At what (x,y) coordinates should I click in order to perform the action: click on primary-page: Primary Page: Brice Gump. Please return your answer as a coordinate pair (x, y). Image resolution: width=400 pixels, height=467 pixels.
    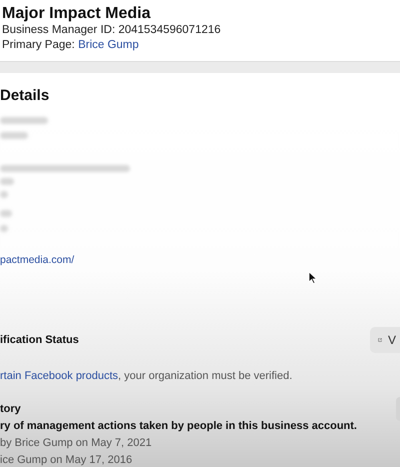
    Looking at the image, I should click on (71, 45).